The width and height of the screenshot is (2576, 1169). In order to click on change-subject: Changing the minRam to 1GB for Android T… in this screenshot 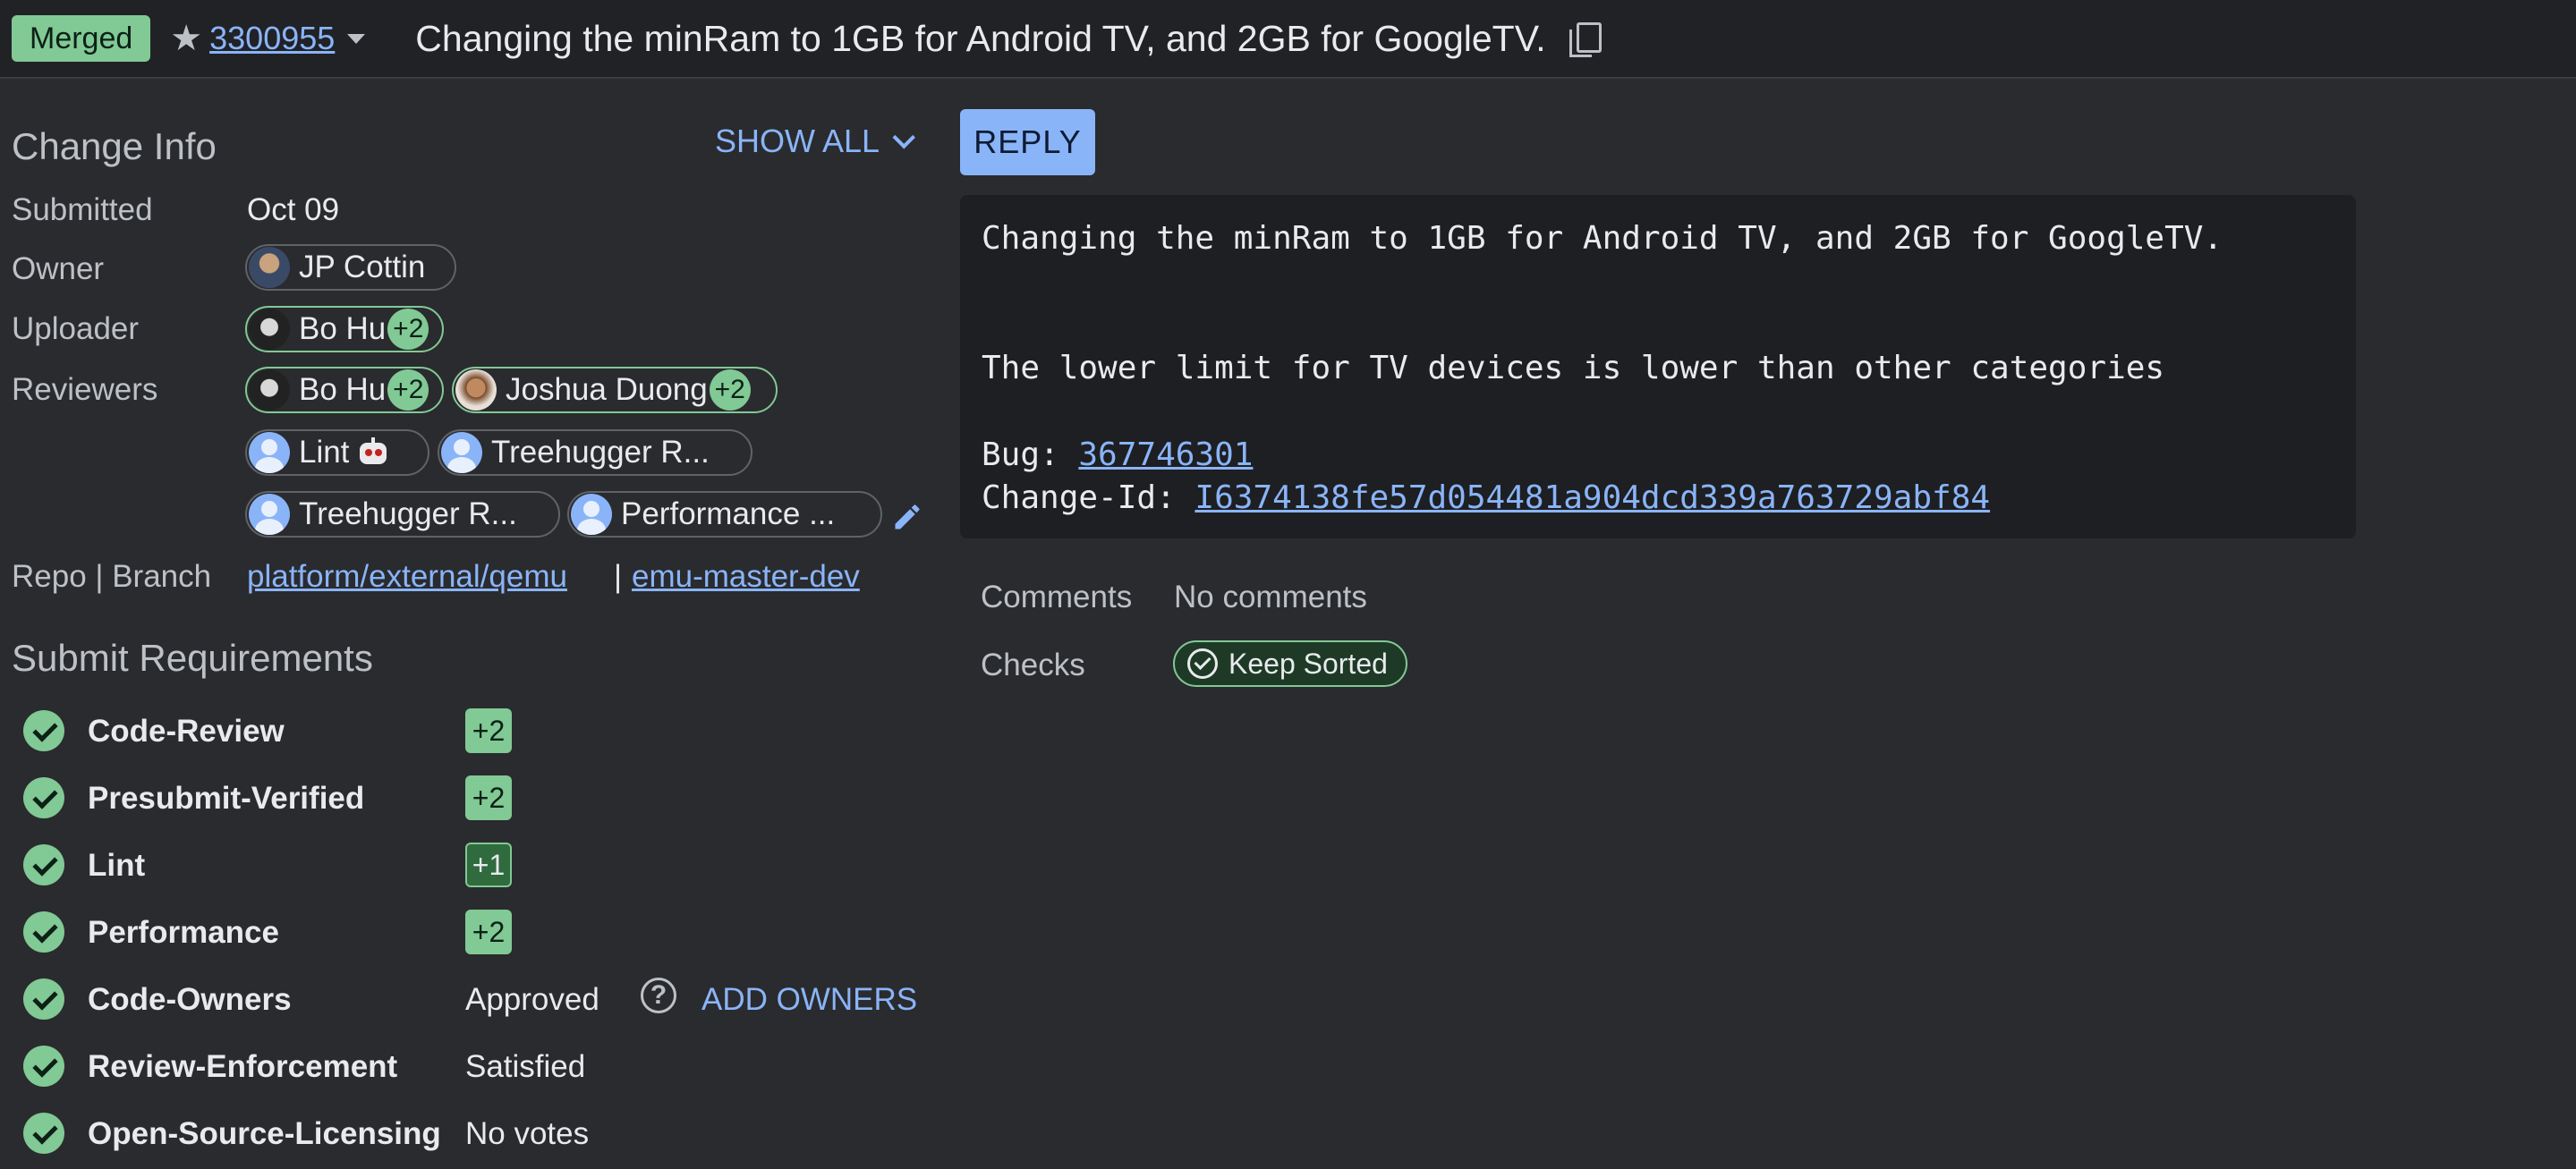, I will do `click(980, 38)`.